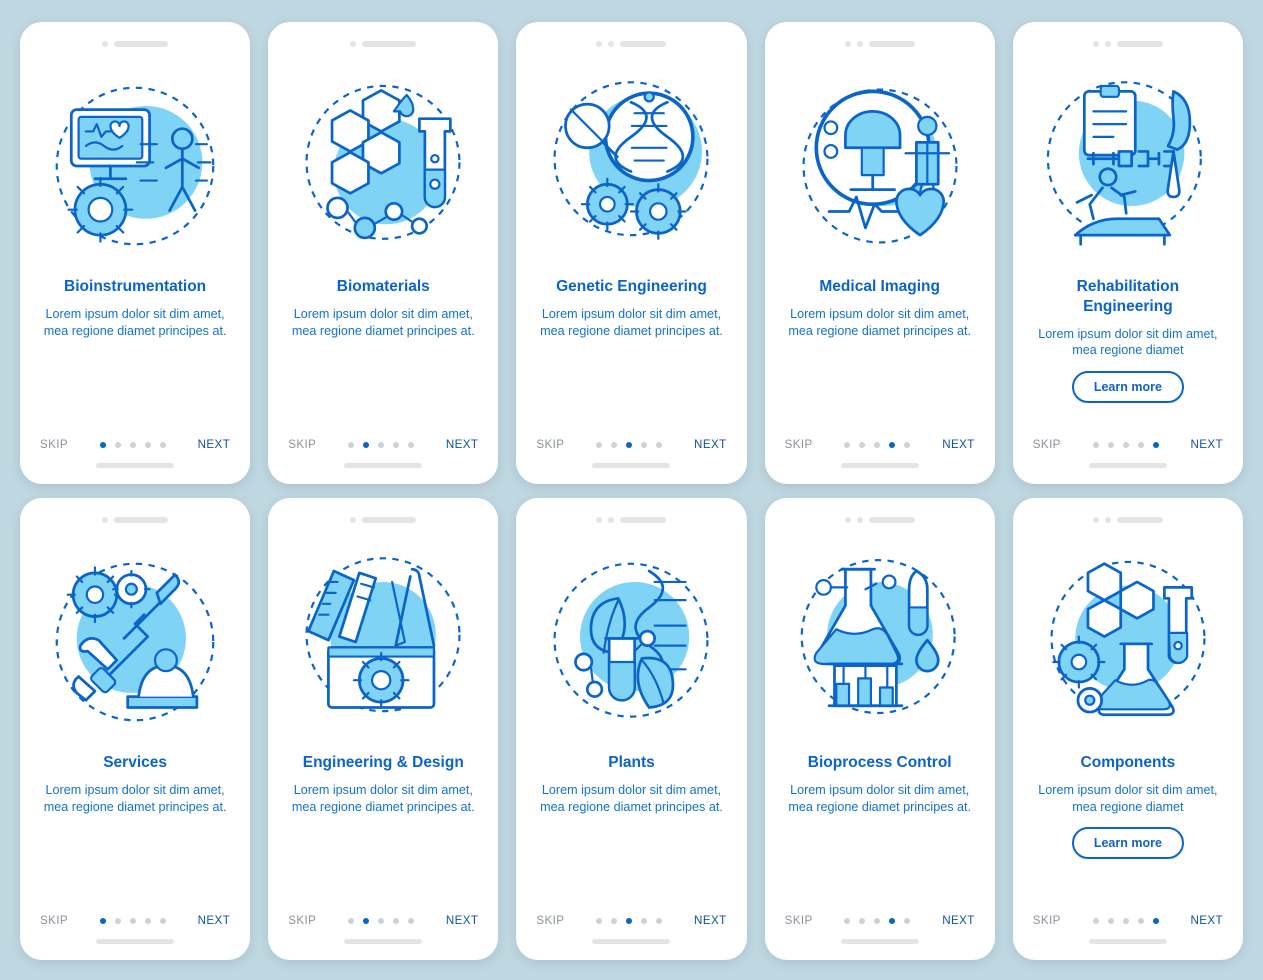  What do you see at coordinates (891, 44) in the screenshot?
I see `notch-speaker-bar` at bounding box center [891, 44].